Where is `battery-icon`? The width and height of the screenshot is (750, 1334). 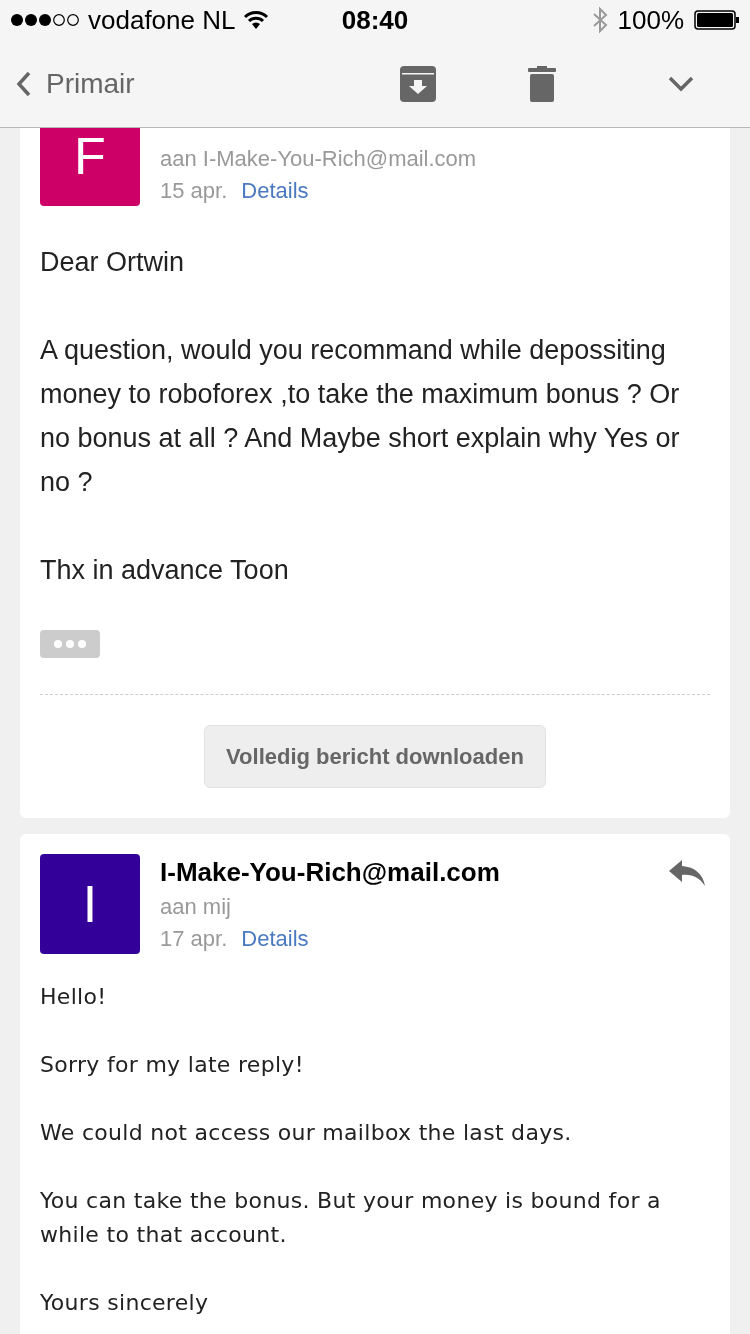
battery-icon is located at coordinates (717, 20).